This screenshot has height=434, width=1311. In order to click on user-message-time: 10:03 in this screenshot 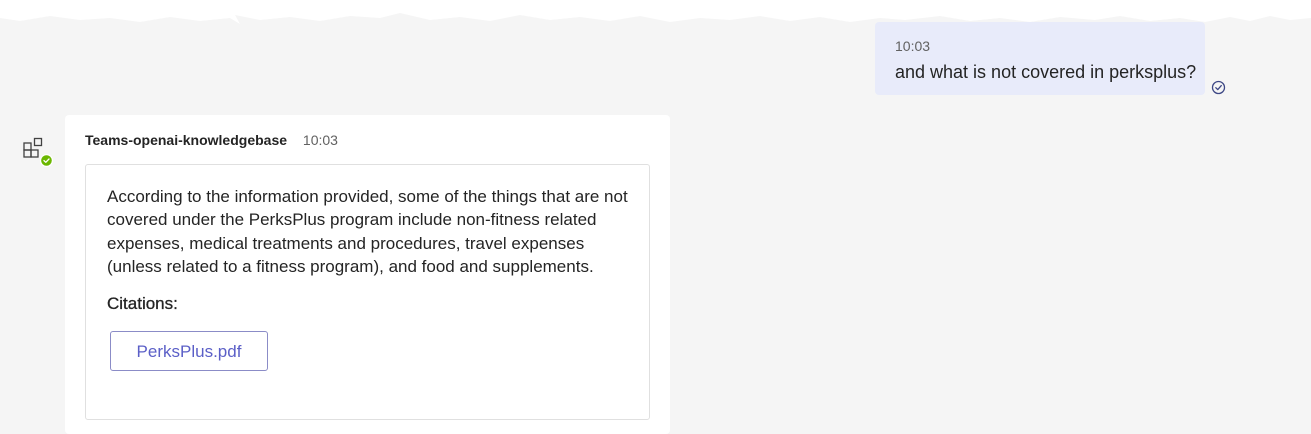, I will do `click(913, 46)`.